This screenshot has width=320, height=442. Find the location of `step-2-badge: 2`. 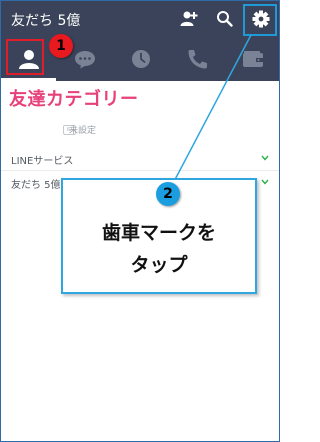

step-2-badge: 2 is located at coordinates (168, 194).